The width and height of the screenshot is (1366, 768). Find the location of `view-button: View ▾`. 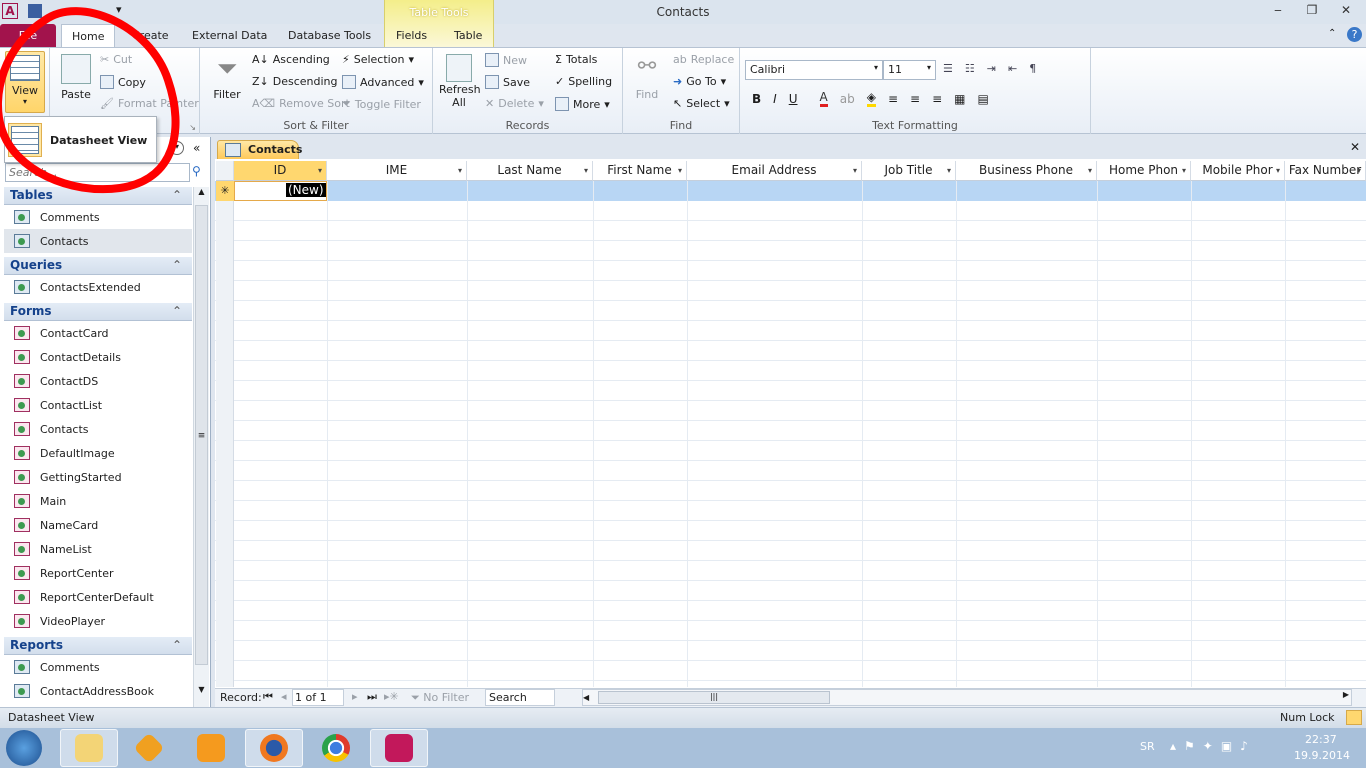

view-button: View ▾ is located at coordinates (25, 82).